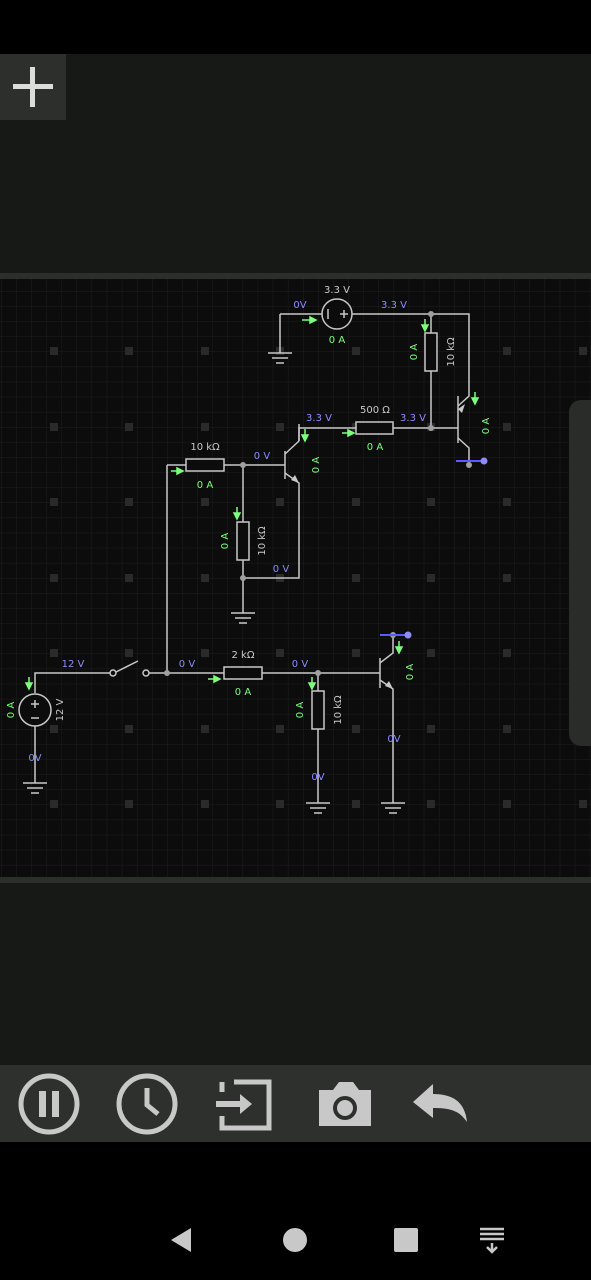 This screenshot has height=1280, width=591. Describe the element at coordinates (316, 465) in the screenshot. I see `q-mid-current: 0 A` at that location.